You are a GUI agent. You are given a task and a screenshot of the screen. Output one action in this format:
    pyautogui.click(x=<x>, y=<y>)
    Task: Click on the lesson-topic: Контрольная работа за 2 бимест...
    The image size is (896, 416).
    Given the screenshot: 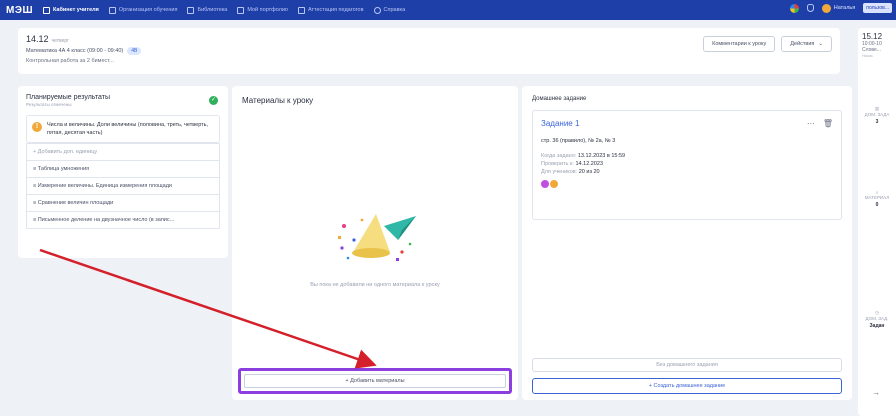 What is the action you would take?
    pyautogui.click(x=70, y=61)
    